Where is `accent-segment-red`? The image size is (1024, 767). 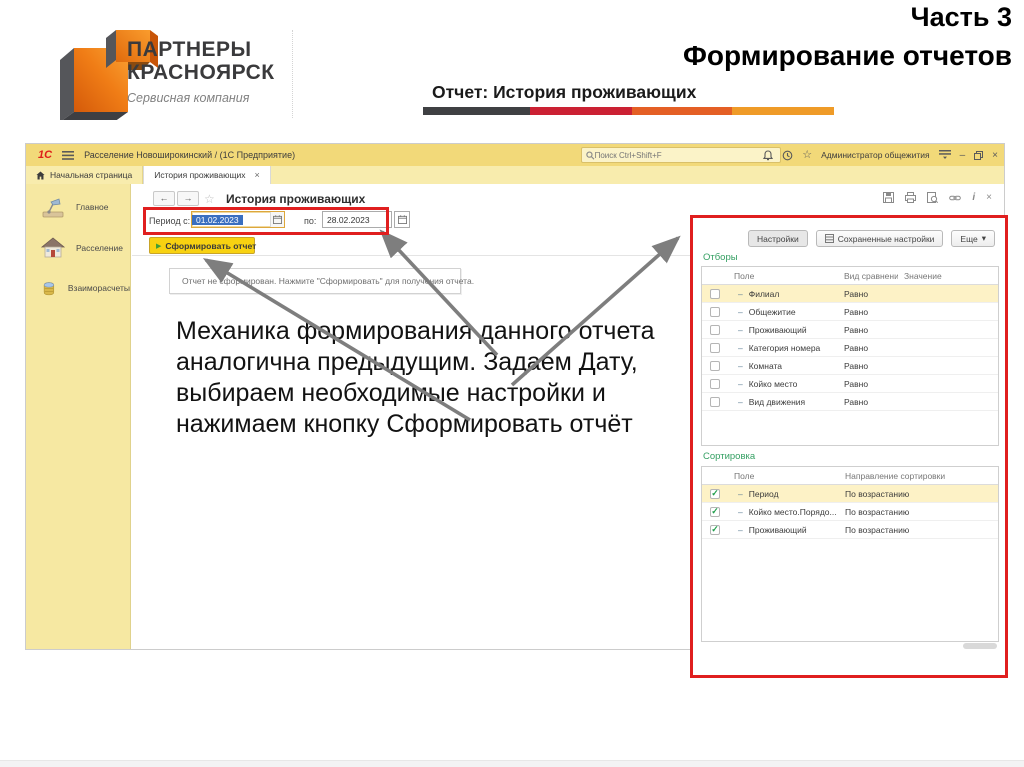
accent-segment-red is located at coordinates (581, 111).